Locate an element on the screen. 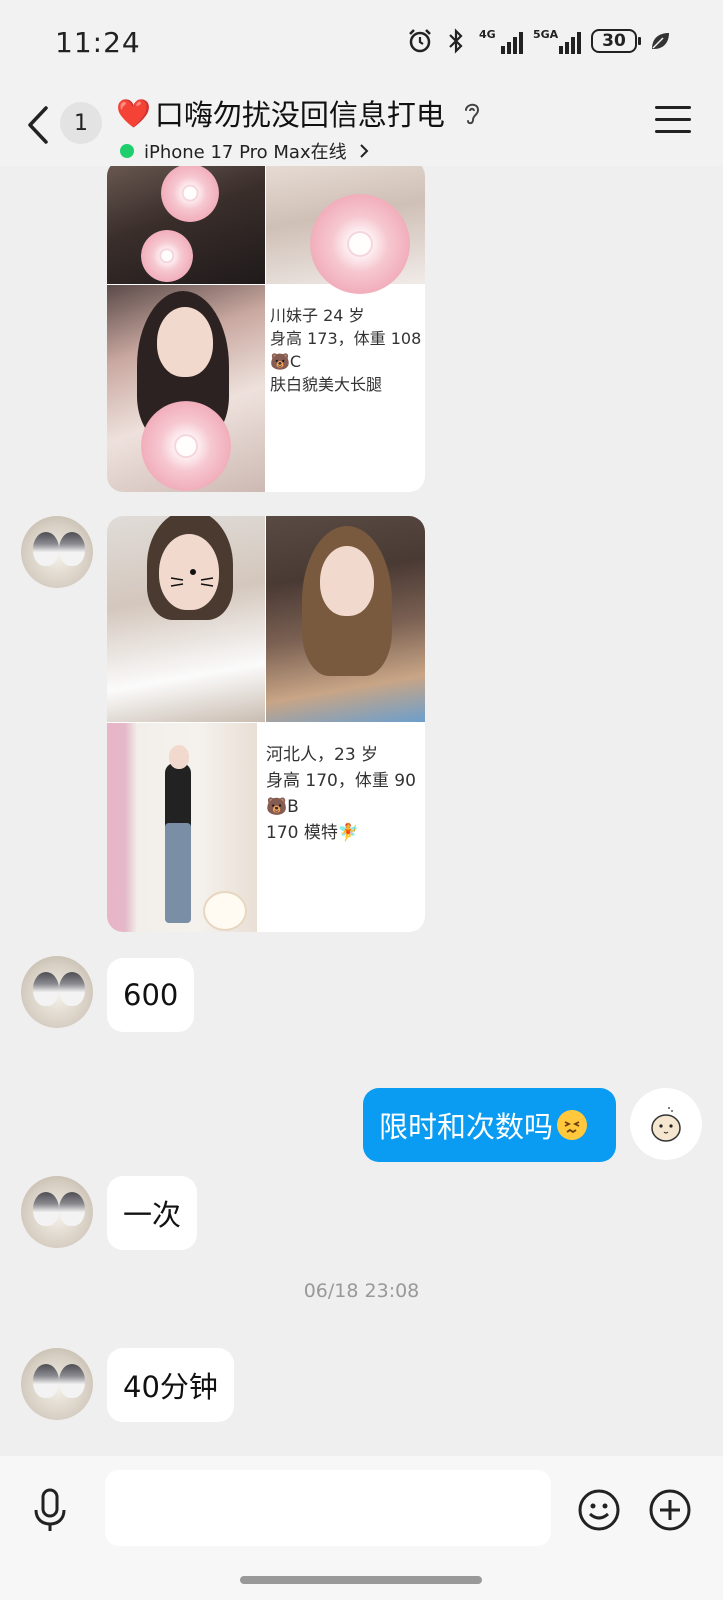 The image size is (723, 1600). persevering-face-emoji is located at coordinates (572, 1125).